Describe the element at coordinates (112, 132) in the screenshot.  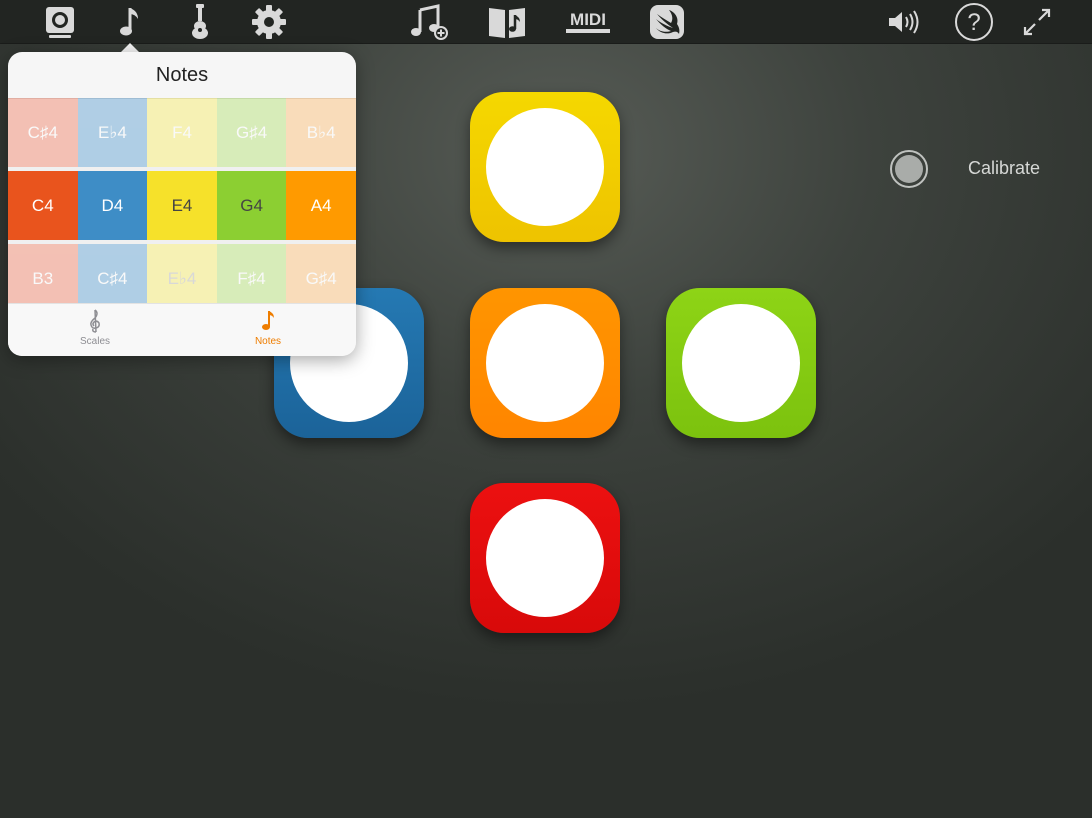
I see `note-cell: E♭4` at that location.